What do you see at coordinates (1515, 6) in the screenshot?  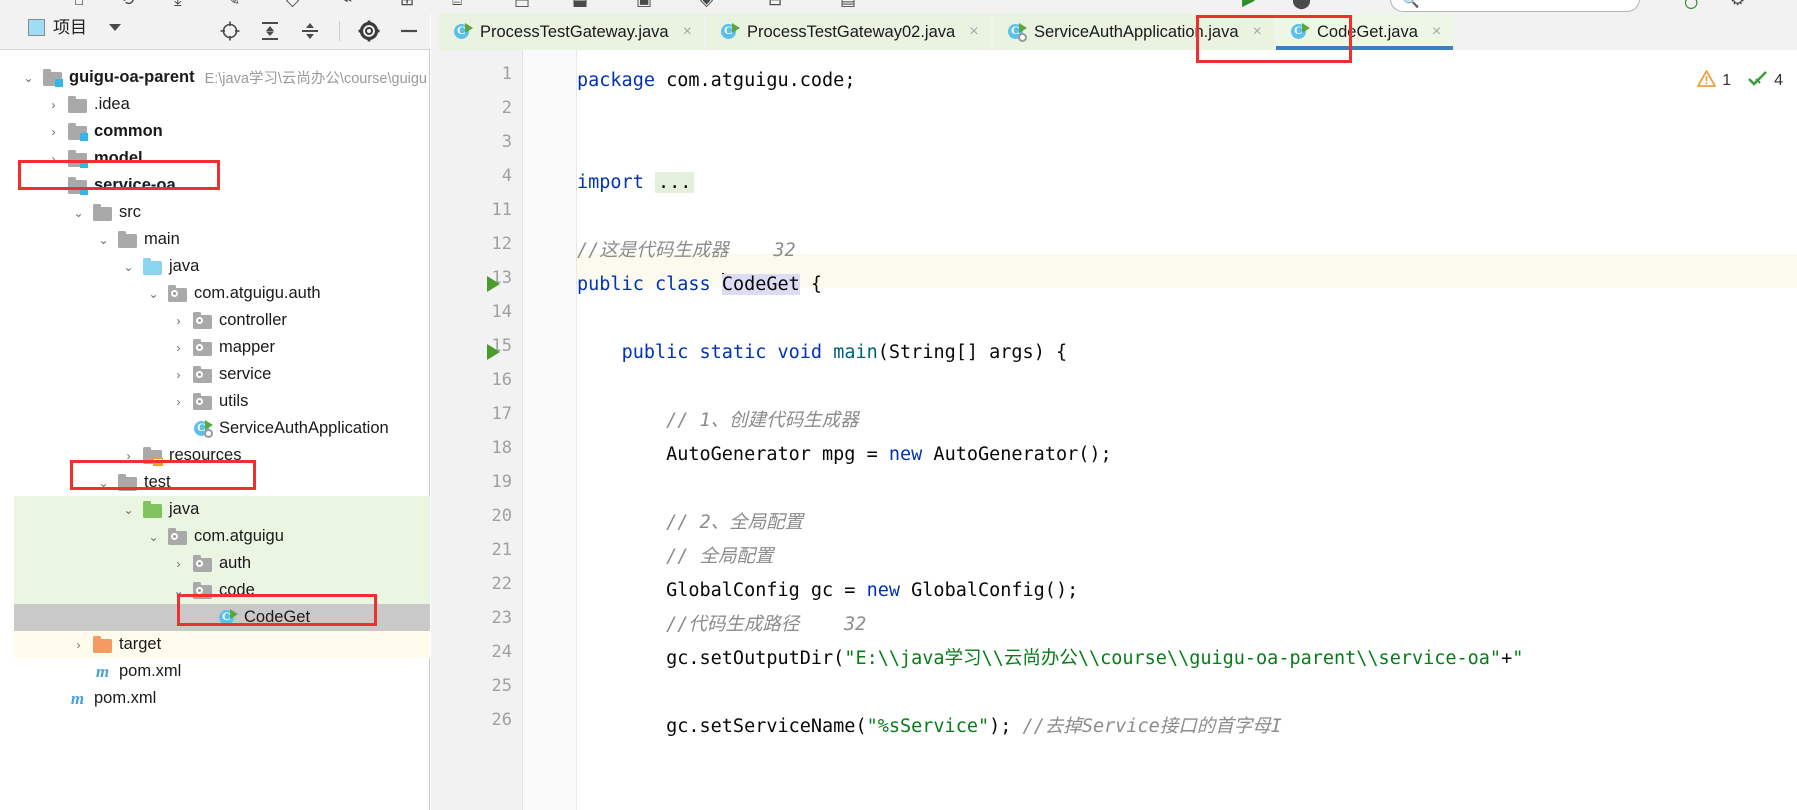 I see `search-everywhere-field` at bounding box center [1515, 6].